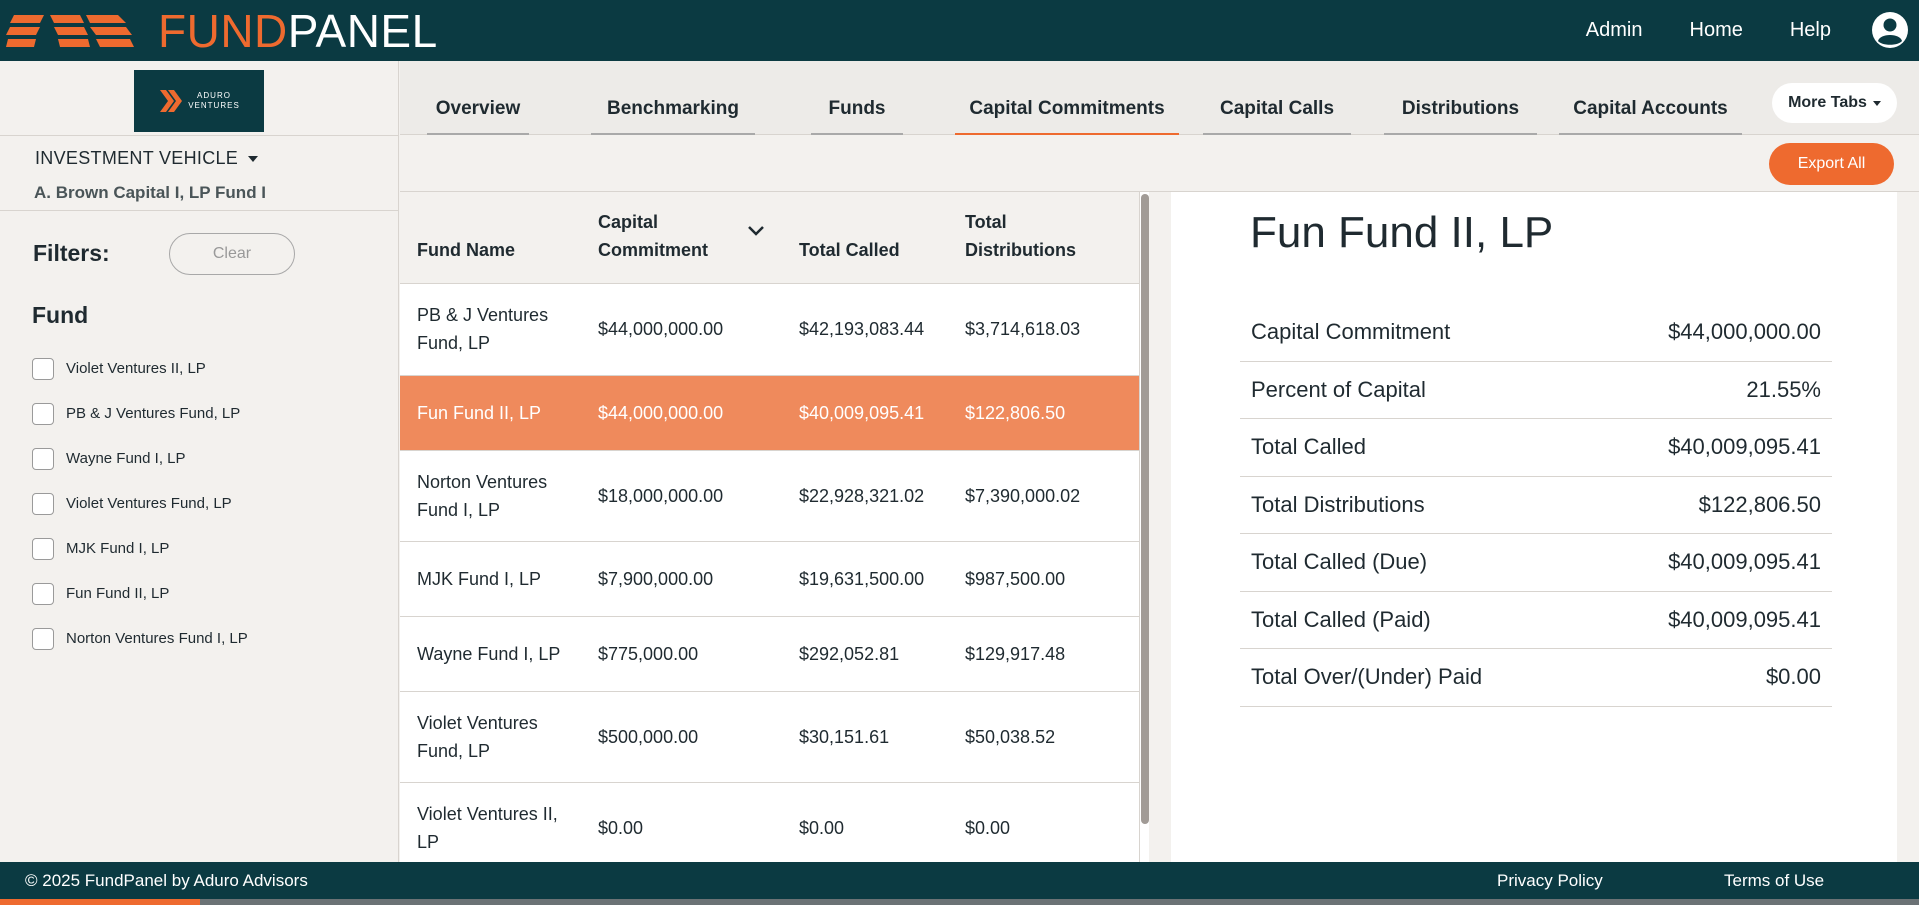  Describe the element at coordinates (477, 723) in the screenshot. I see `fund-name-line1: Violet Ventures` at that location.